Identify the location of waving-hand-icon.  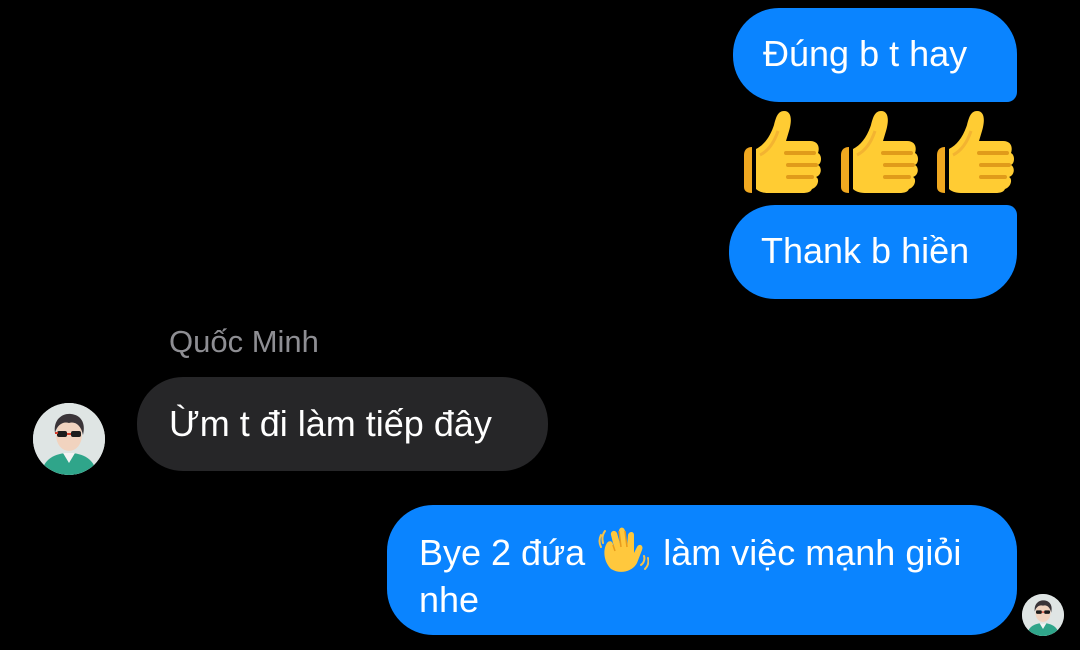
(623, 550).